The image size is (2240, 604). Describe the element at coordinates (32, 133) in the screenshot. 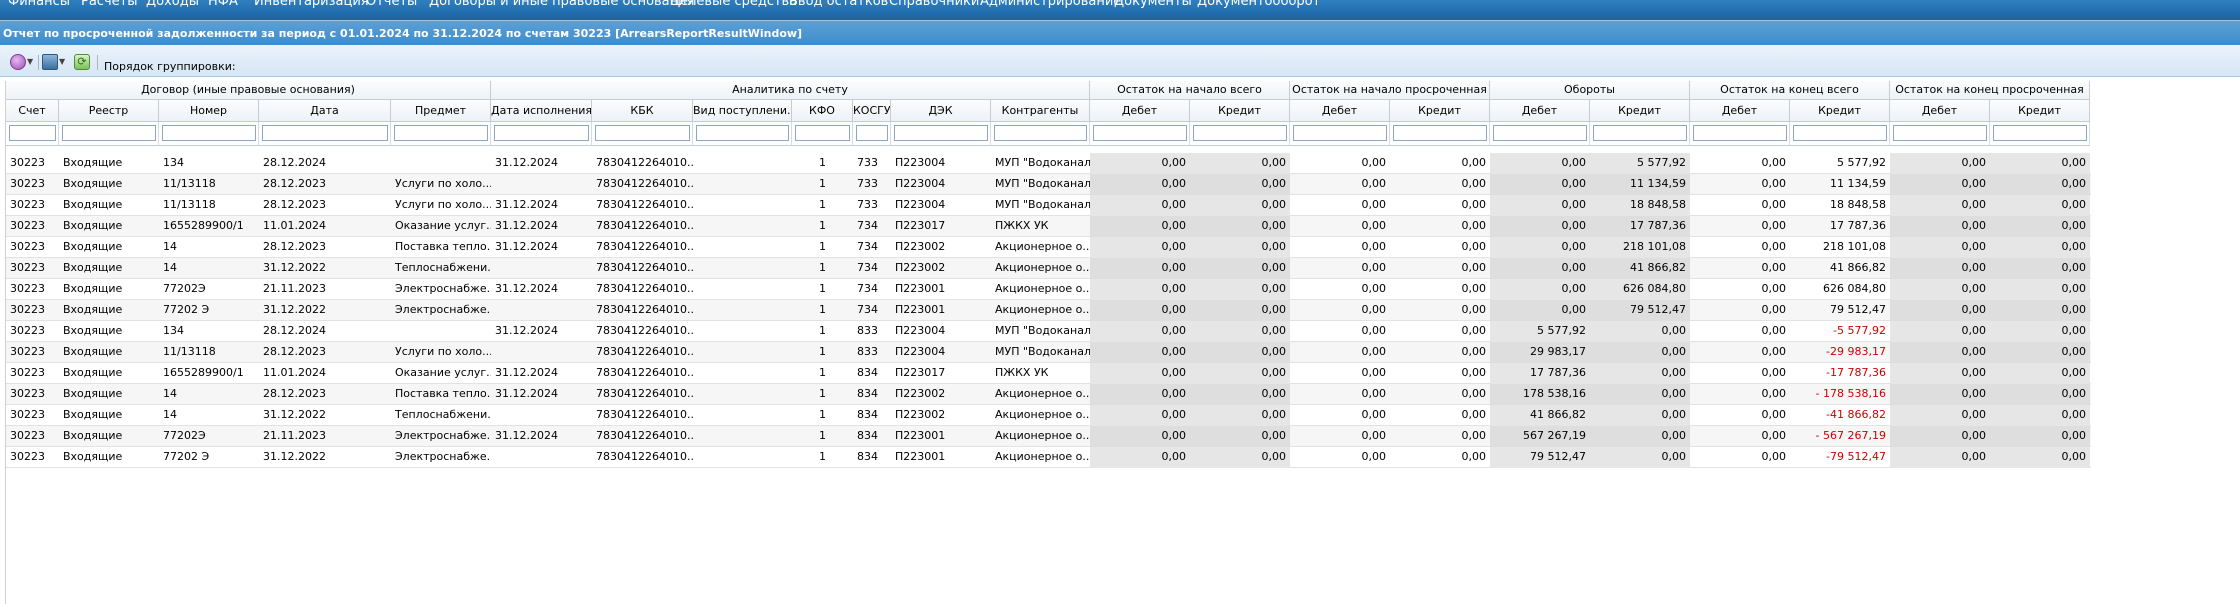

I see `filter-input-account` at that location.